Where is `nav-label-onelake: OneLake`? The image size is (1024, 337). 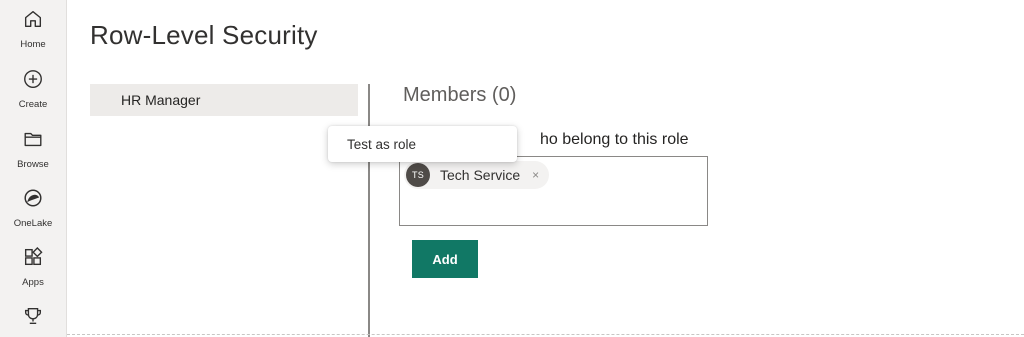
nav-label-onelake: OneLake is located at coordinates (33, 223).